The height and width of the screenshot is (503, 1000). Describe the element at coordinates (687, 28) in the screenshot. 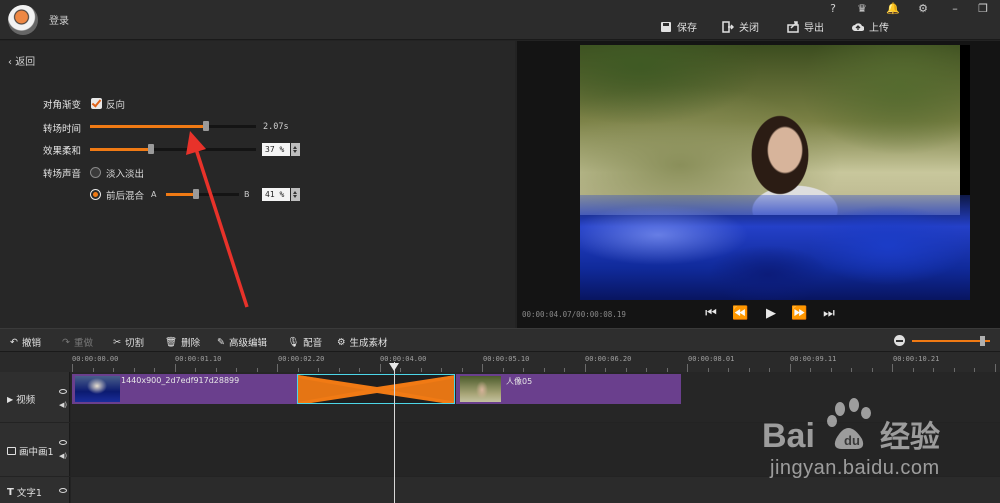

I see `save-label: 保存` at that location.